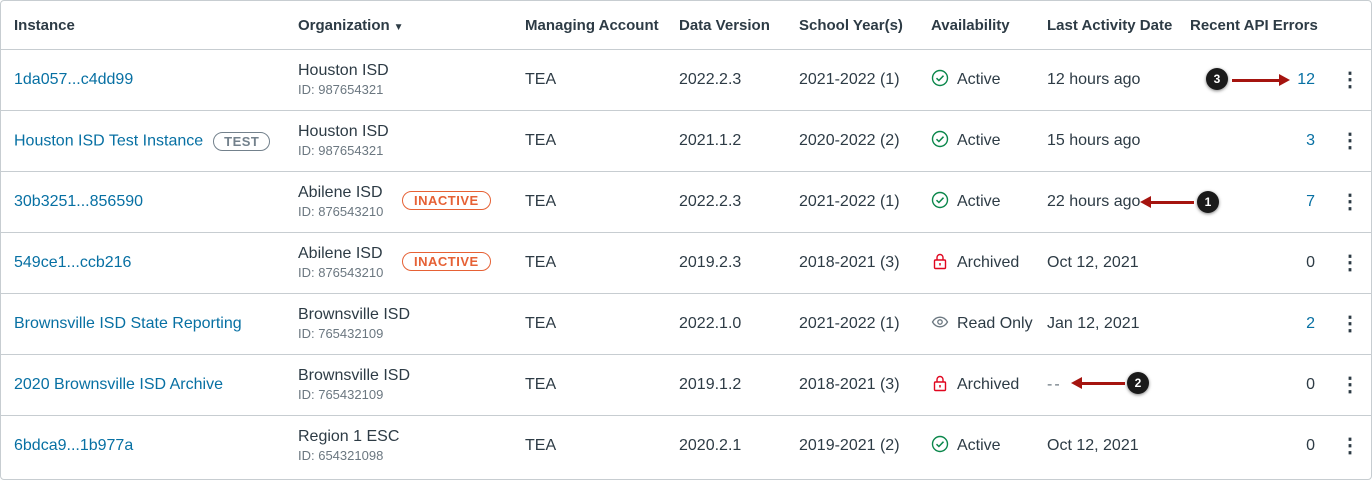 The height and width of the screenshot is (480, 1372). Describe the element at coordinates (852, 141) in the screenshot. I see `school-years-cell: 2020-2022 (2)` at that location.